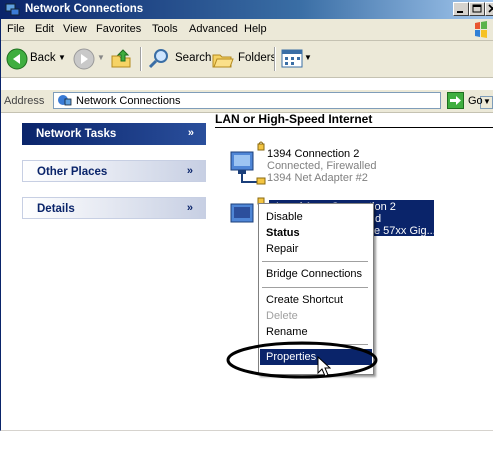 Image resolution: width=493 pixels, height=454 pixels. I want to click on menu-item-disable: Disable, so click(316, 217).